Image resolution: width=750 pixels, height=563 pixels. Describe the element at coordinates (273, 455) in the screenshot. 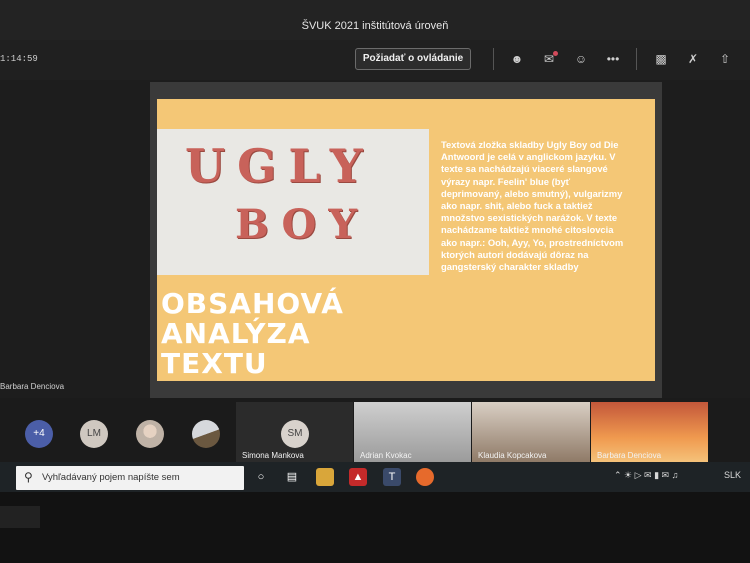

I see `participant-name: Simona Mankova` at that location.